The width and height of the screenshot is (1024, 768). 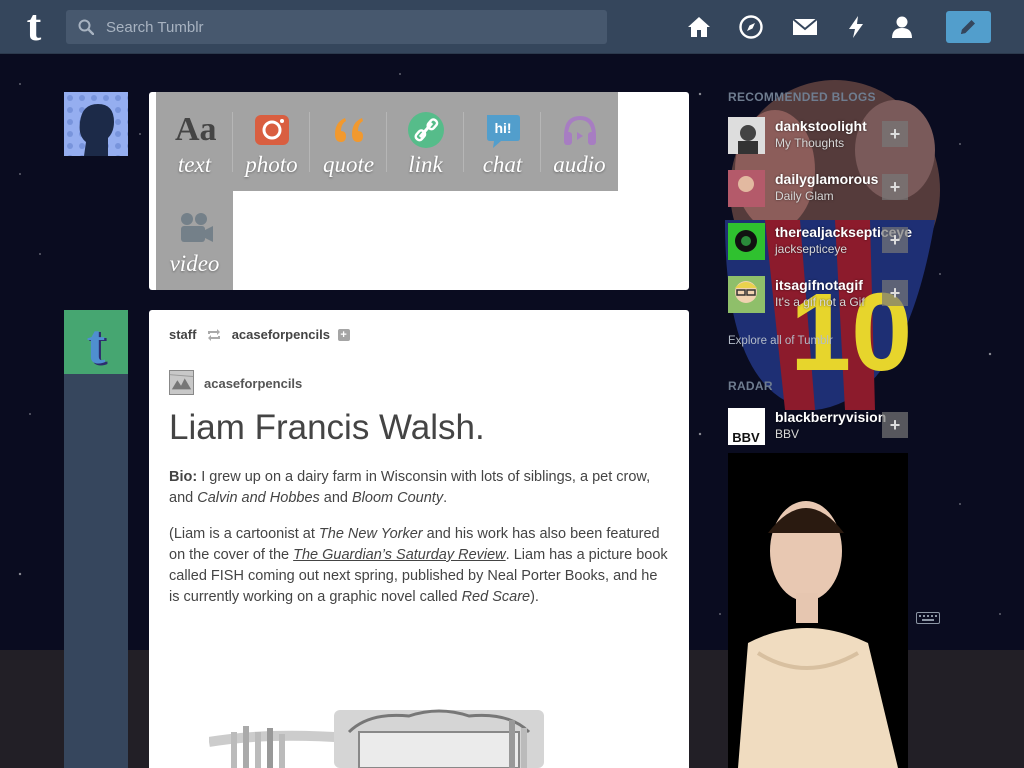 I want to click on source-avatar, so click(x=181, y=382).